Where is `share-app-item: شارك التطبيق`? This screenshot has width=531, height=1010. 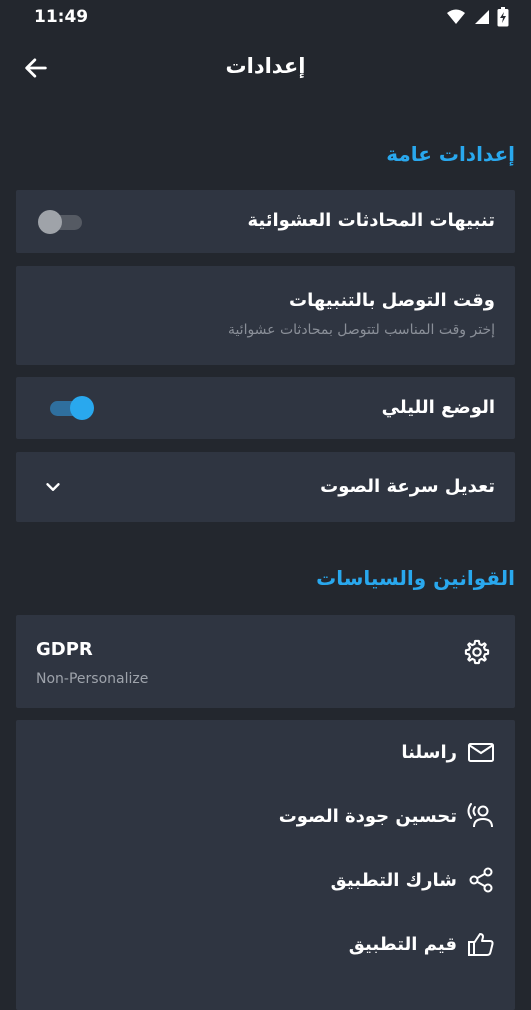 share-app-item: شارك التطبيق is located at coordinates (413, 880).